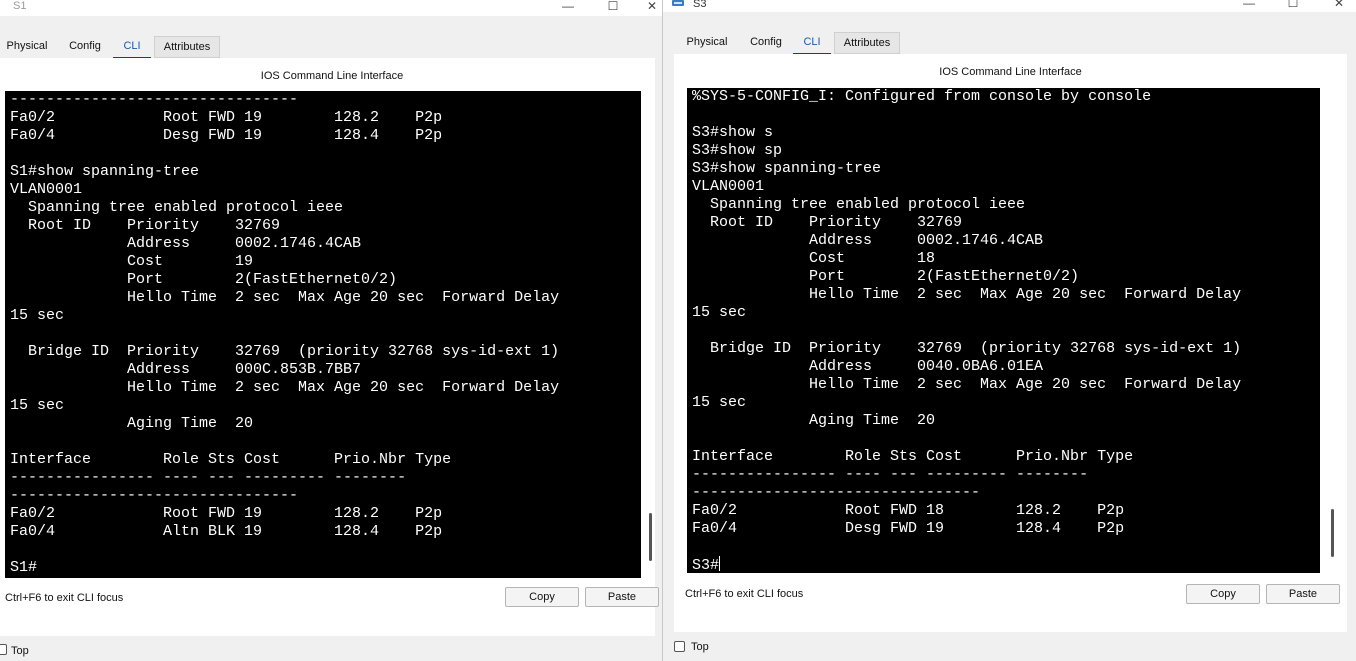 The height and width of the screenshot is (661, 1356). What do you see at coordinates (331, 48) in the screenshot?
I see `s1-tab-bar: Physical Config CLI Attributes` at bounding box center [331, 48].